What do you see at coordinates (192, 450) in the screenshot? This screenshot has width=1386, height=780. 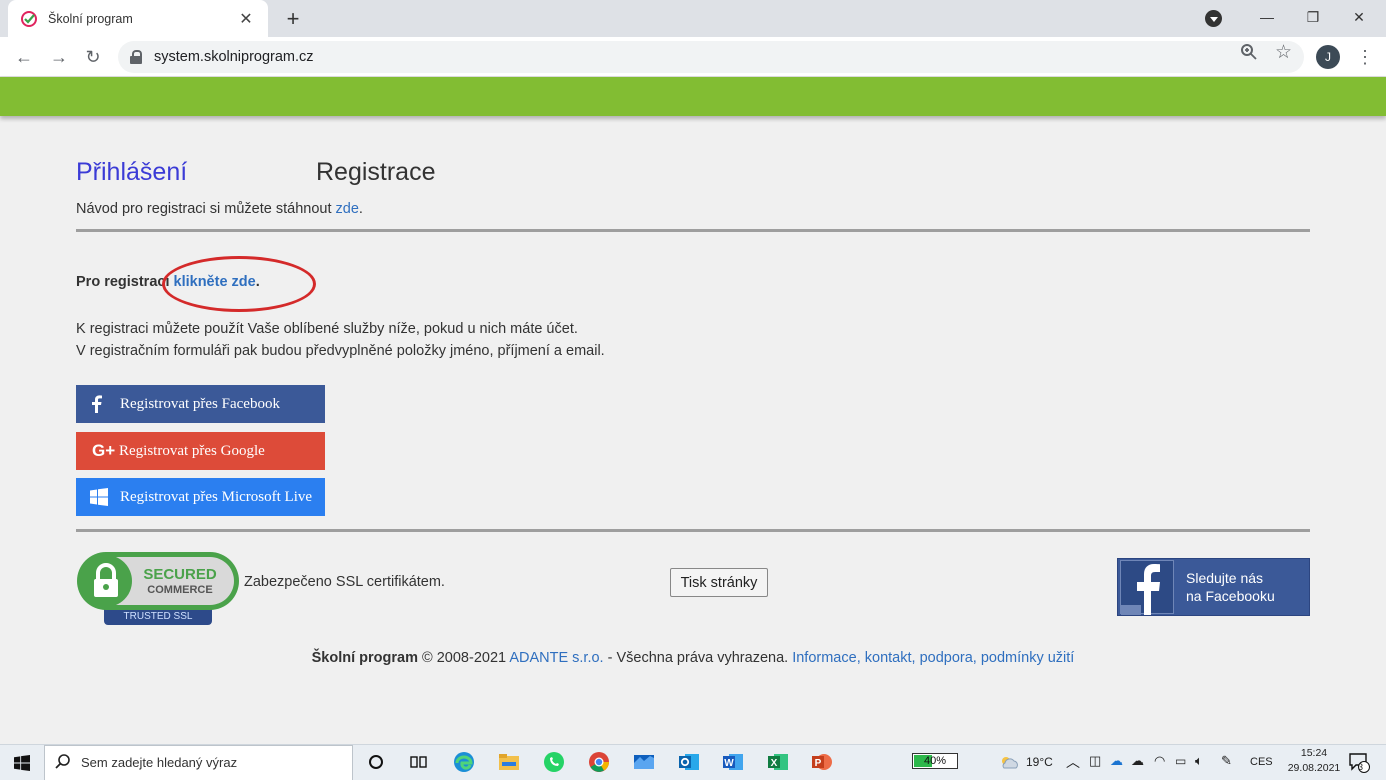 I see `register-google-label: Registrovat přes Google` at bounding box center [192, 450].